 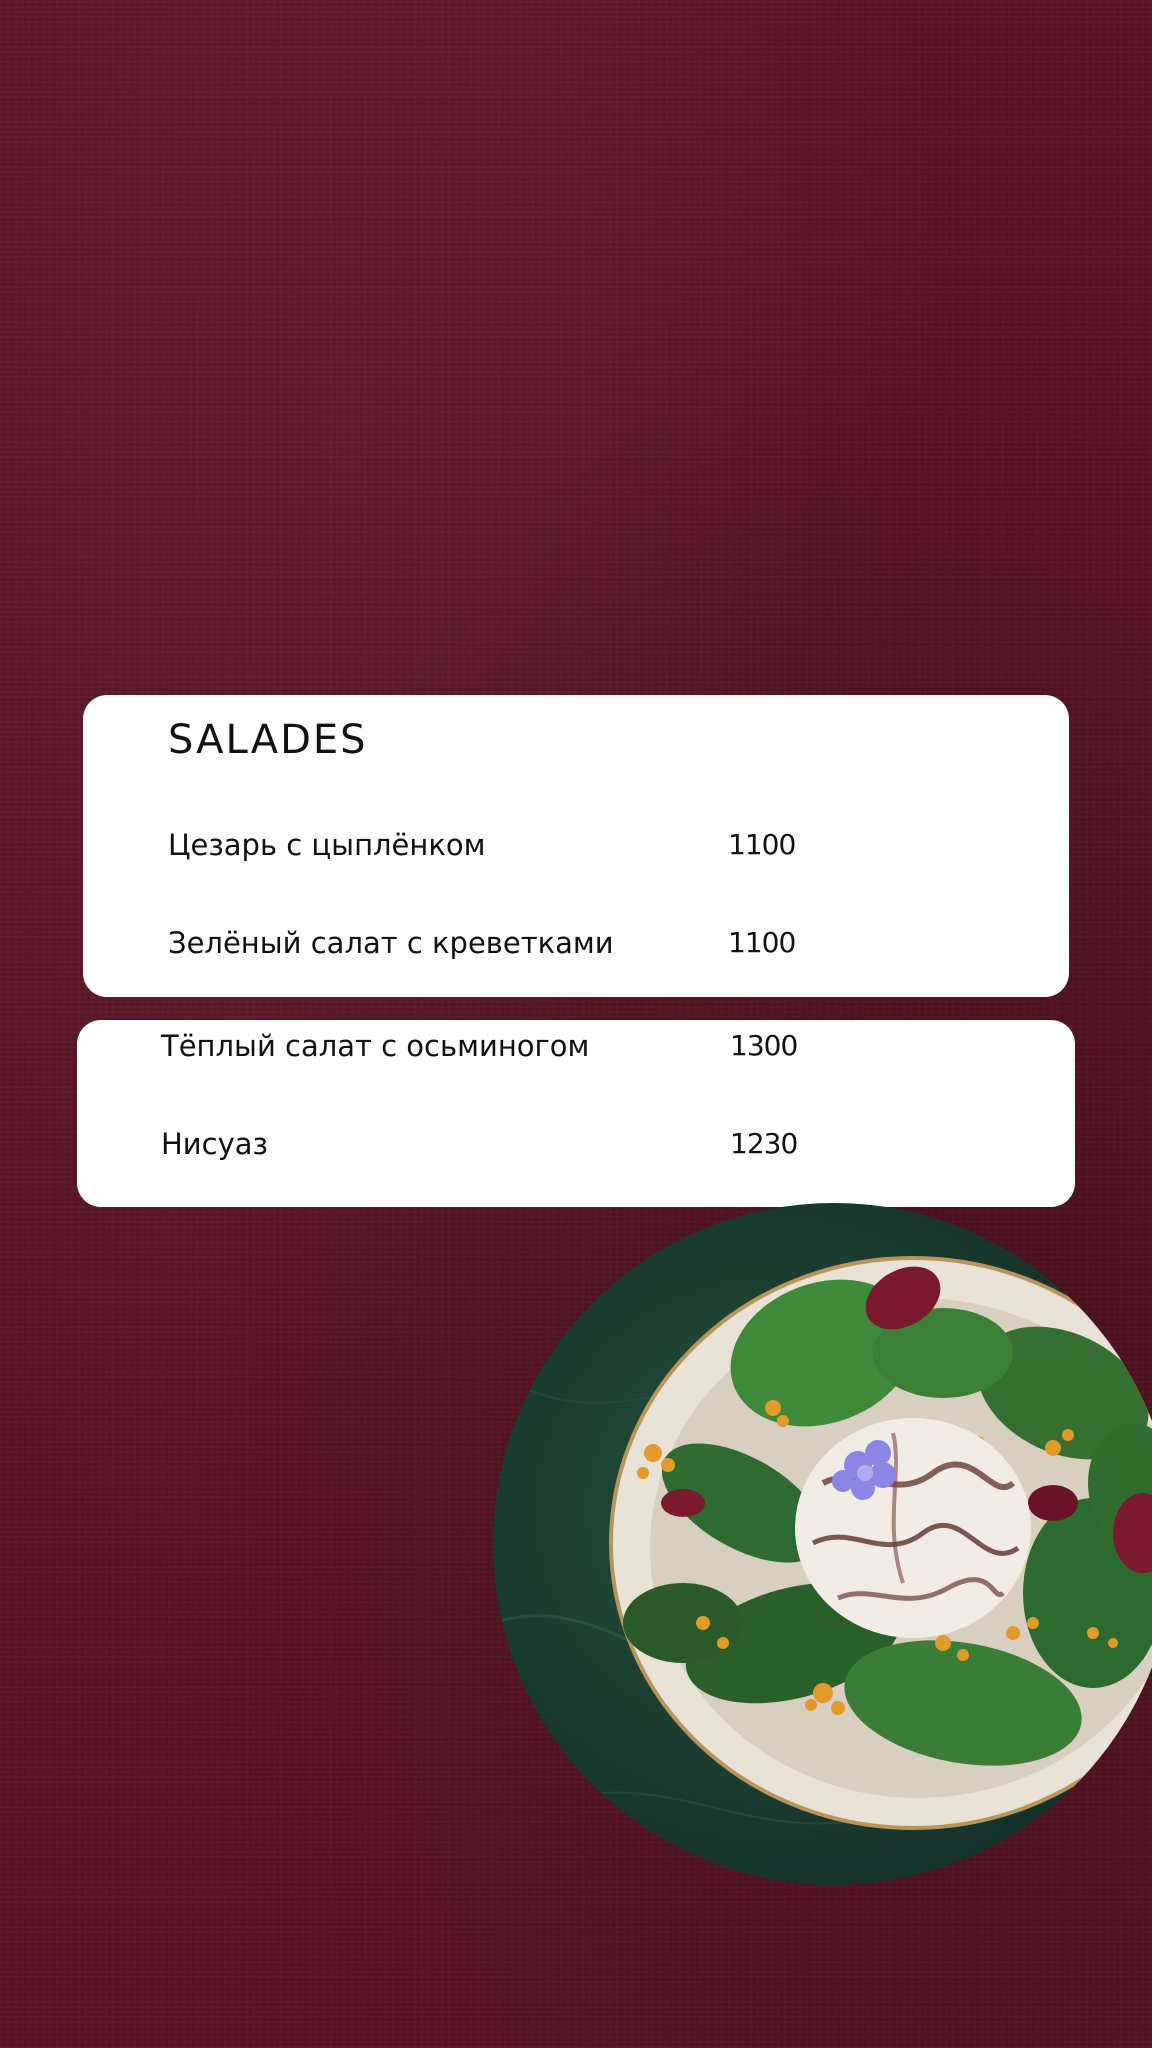 What do you see at coordinates (511, 1144) in the screenshot?
I see `menu-item: Нисуаз 1230` at bounding box center [511, 1144].